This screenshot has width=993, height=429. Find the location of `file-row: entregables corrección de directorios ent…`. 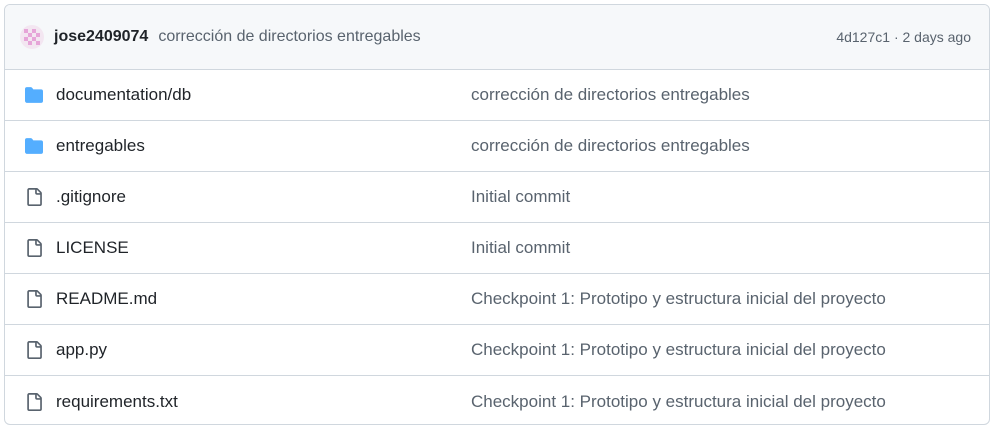

file-row: entregables corrección de directorios ent… is located at coordinates (497, 146).